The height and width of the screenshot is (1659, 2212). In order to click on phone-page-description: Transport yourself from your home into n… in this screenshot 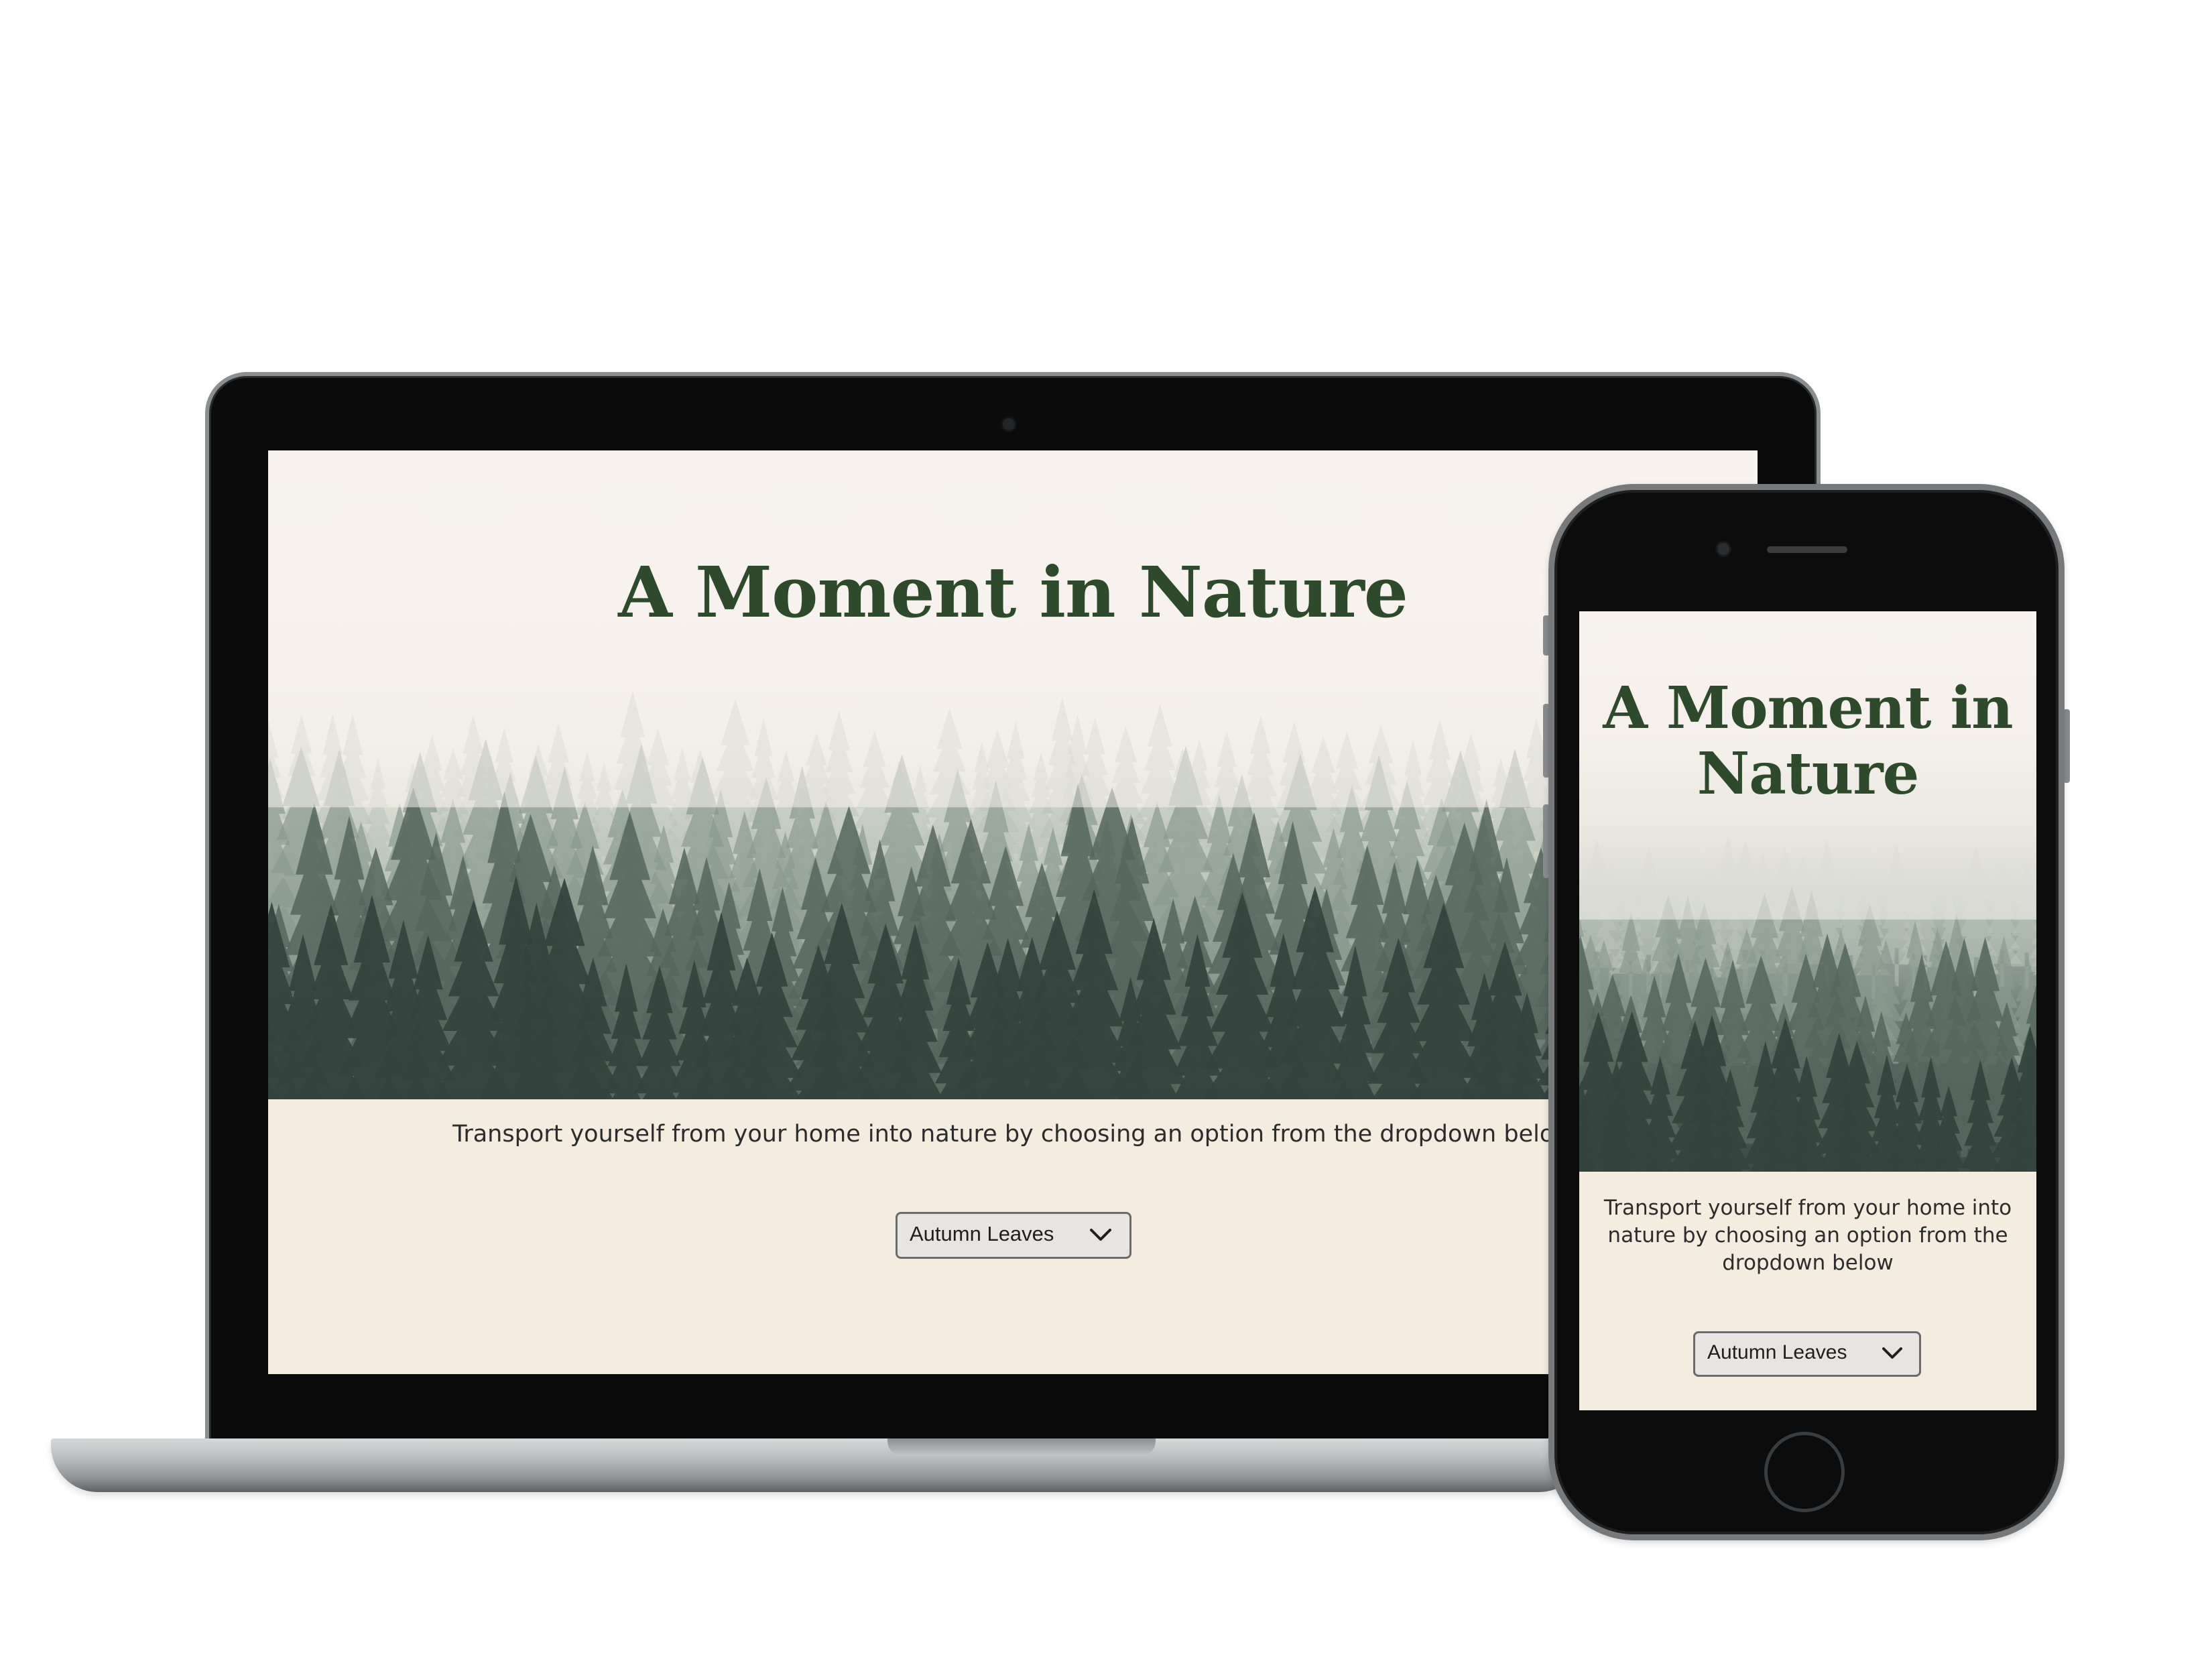, I will do `click(1807, 1235)`.